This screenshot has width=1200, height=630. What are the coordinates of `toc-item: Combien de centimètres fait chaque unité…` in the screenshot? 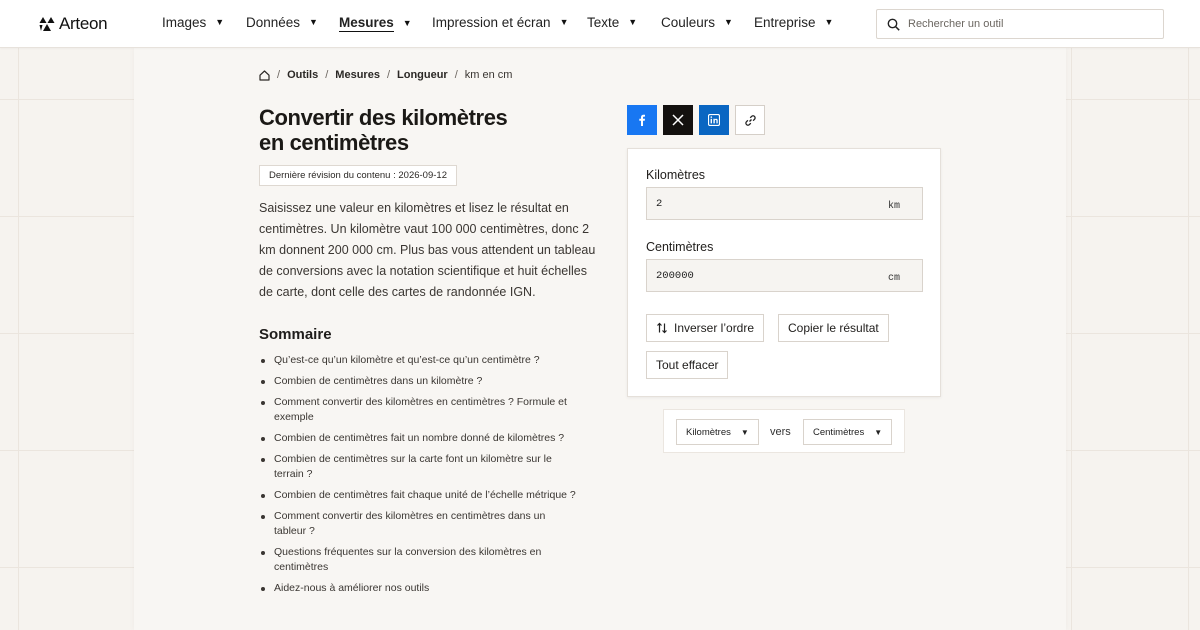 It's located at (431, 495).